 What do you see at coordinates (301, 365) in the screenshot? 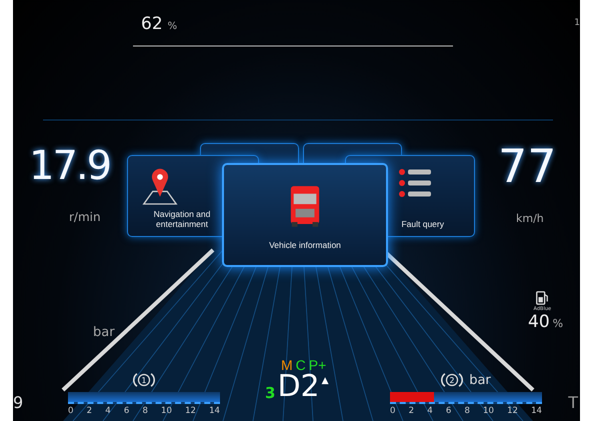
I see `gear-mode: C` at bounding box center [301, 365].